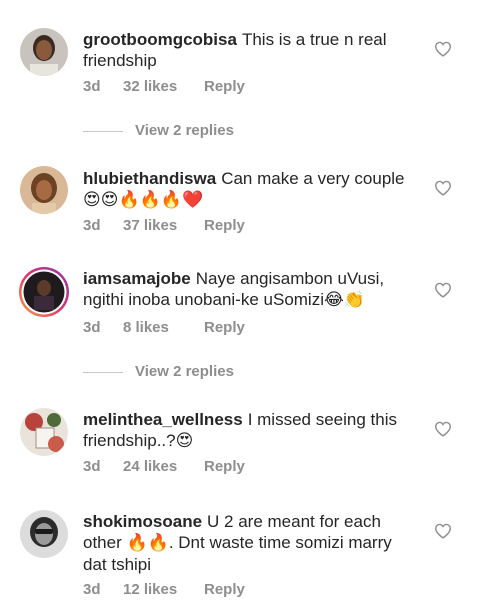  Describe the element at coordinates (160, 39) in the screenshot. I see `comment-username: grootboomgcobisa` at that location.